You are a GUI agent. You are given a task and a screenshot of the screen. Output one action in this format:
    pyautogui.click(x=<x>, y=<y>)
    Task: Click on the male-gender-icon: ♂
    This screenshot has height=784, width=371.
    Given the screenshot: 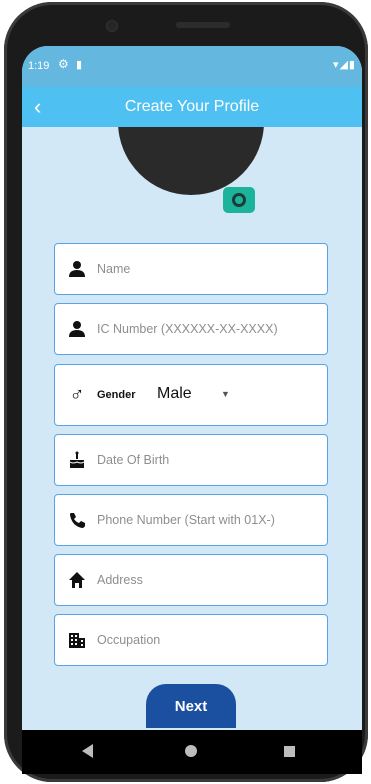 What is the action you would take?
    pyautogui.click(x=77, y=395)
    